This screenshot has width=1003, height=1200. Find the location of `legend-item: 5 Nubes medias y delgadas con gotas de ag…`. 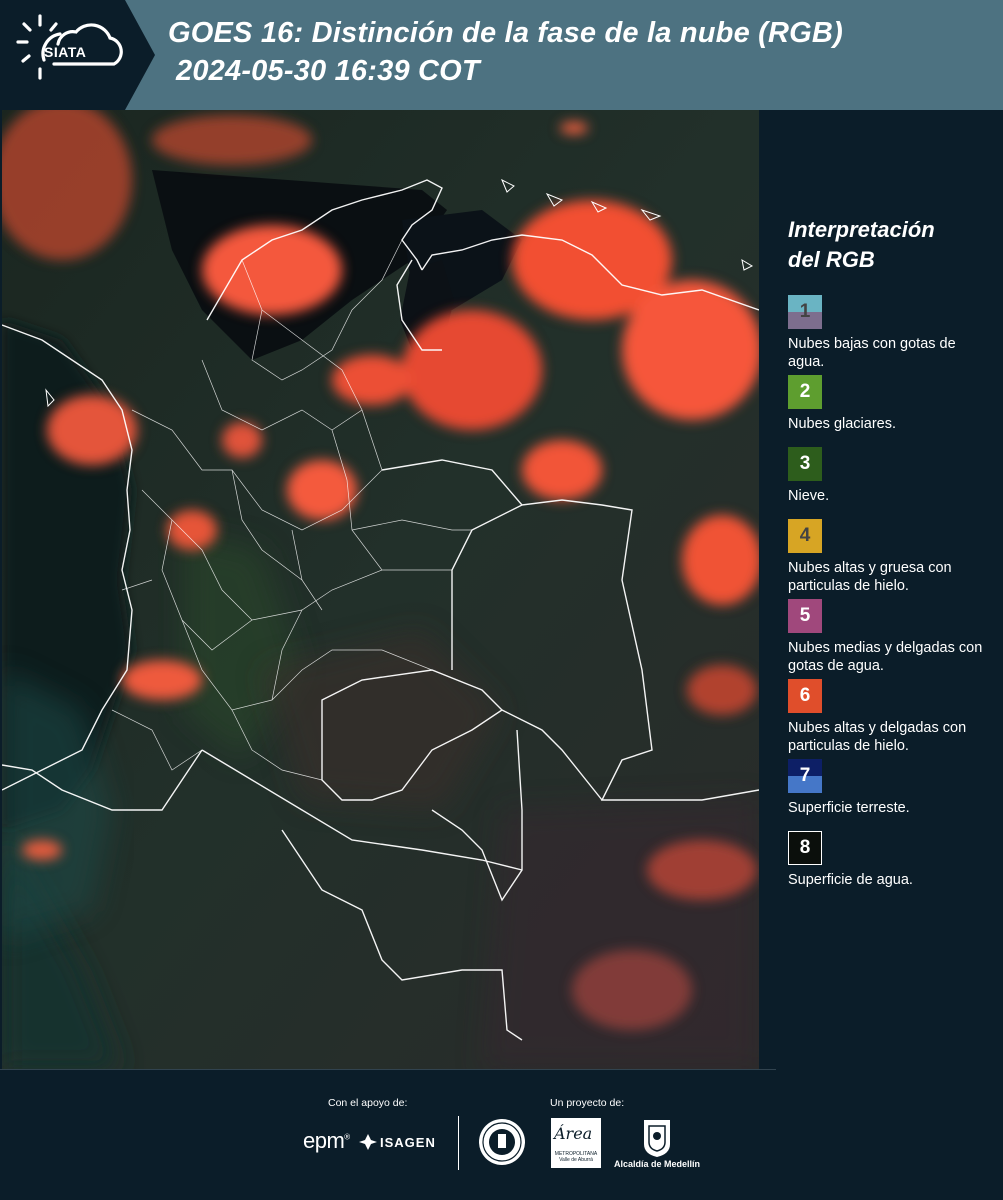

legend-item: 5 Nubes medias y delgadas con gotas de ag… is located at coordinates (890, 639).